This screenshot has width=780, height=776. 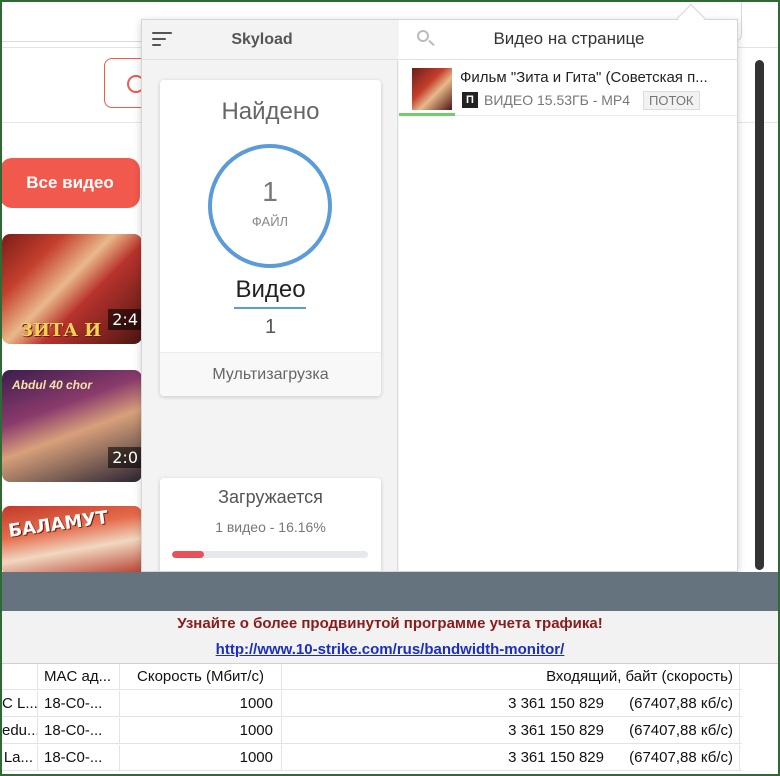 I want to click on download-progress-fill, so click(x=188, y=554).